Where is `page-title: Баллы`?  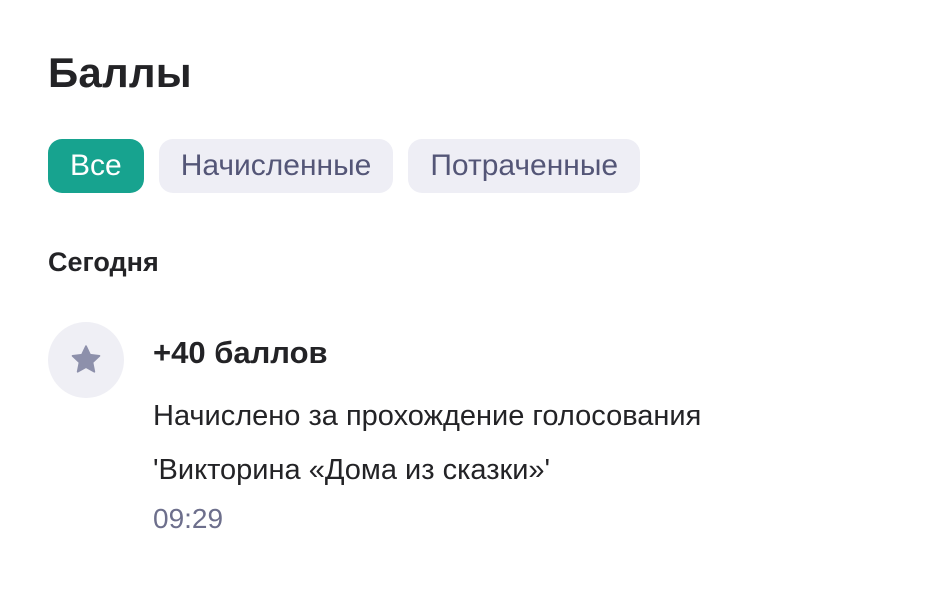 page-title: Баллы is located at coordinates (120, 72).